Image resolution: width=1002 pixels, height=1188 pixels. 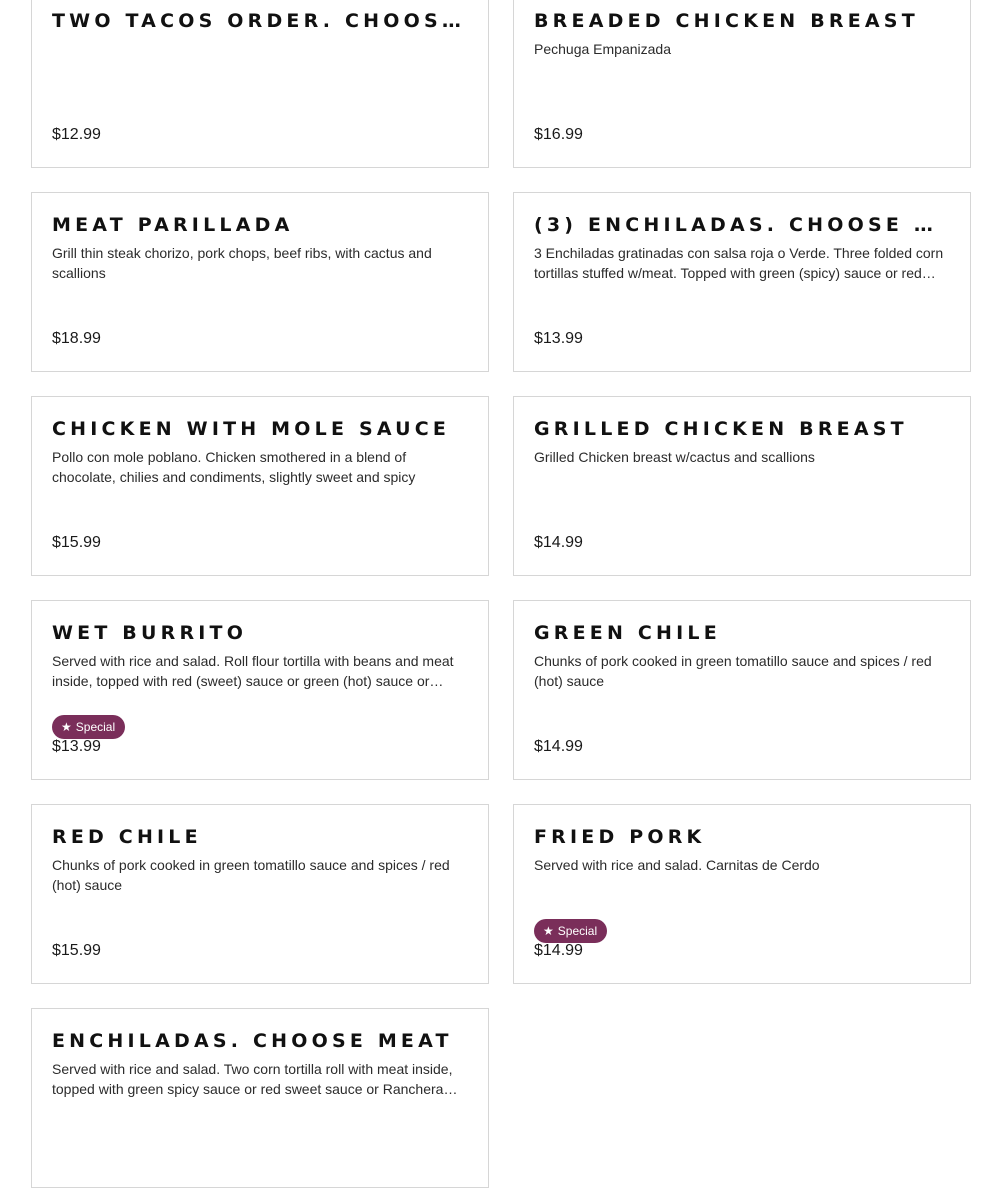 I want to click on menu-item-price: $12.99, so click(x=76, y=134).